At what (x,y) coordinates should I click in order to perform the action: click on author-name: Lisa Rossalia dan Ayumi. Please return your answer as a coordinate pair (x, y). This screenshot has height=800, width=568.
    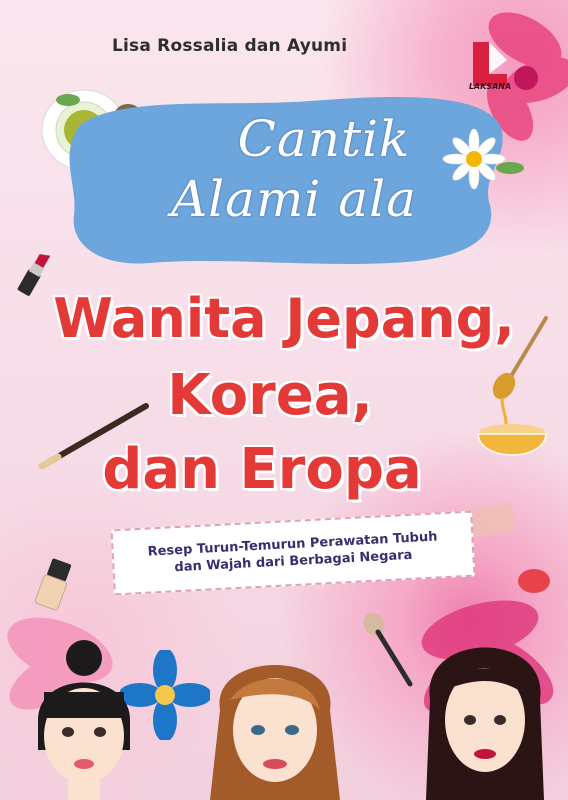
    Looking at the image, I should click on (230, 46).